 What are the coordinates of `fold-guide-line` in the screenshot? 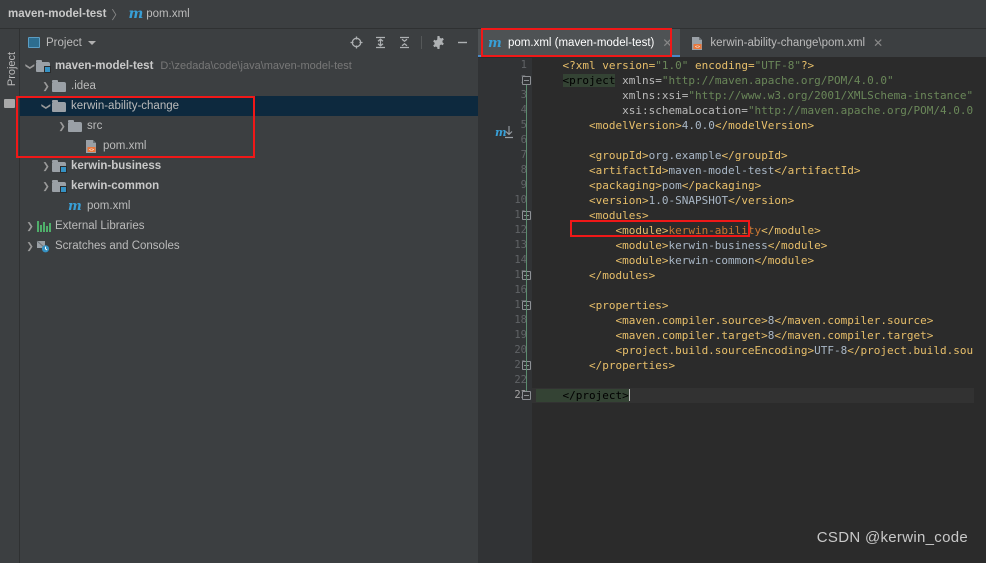 It's located at (526, 238).